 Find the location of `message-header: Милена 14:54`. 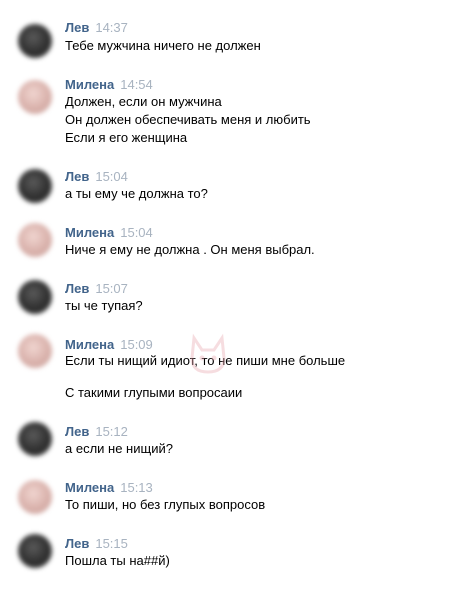

message-header: Милена 14:54 is located at coordinates (109, 85).